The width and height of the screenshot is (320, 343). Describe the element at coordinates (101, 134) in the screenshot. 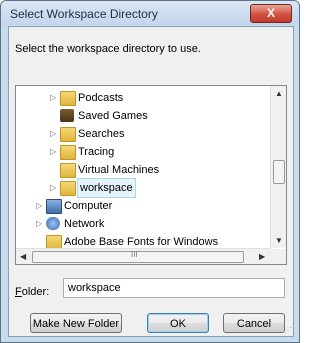

I see `tree-item-label: Searches` at that location.